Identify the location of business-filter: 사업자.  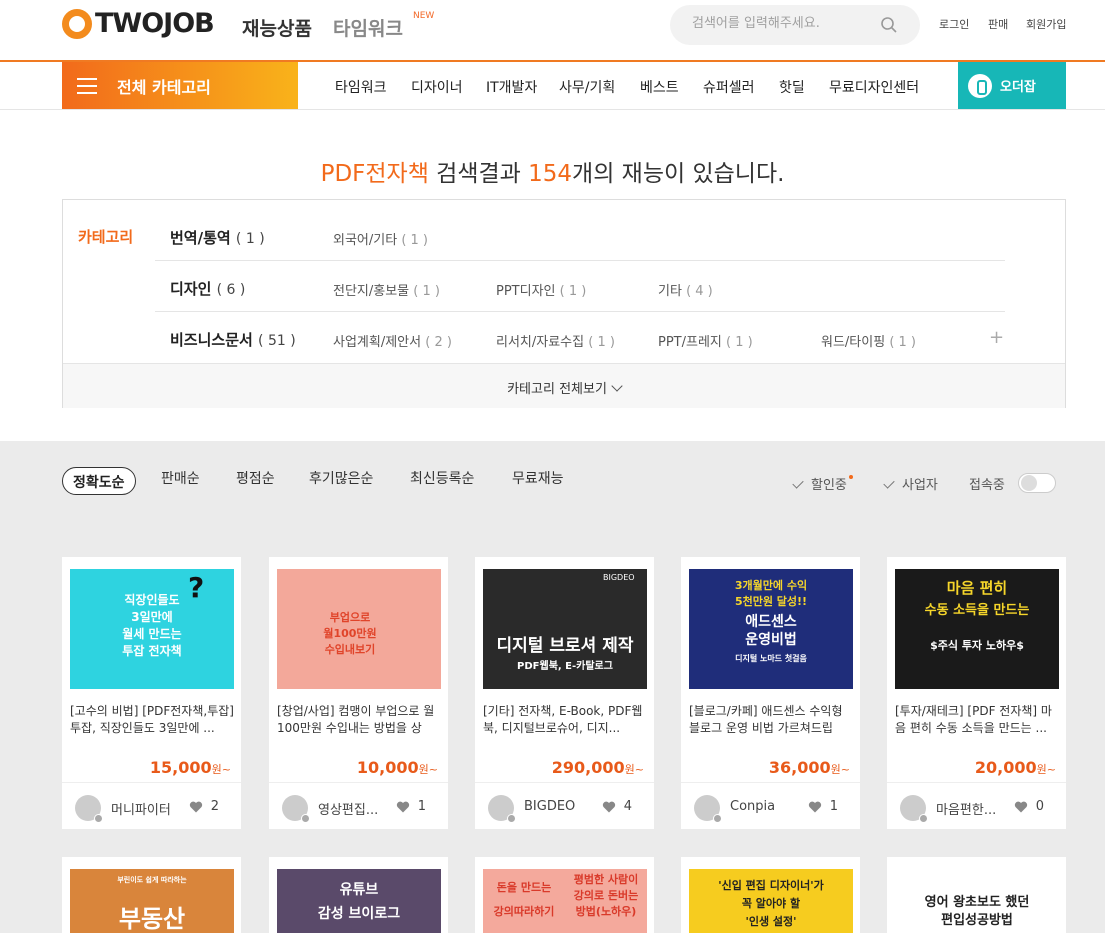
(910, 483).